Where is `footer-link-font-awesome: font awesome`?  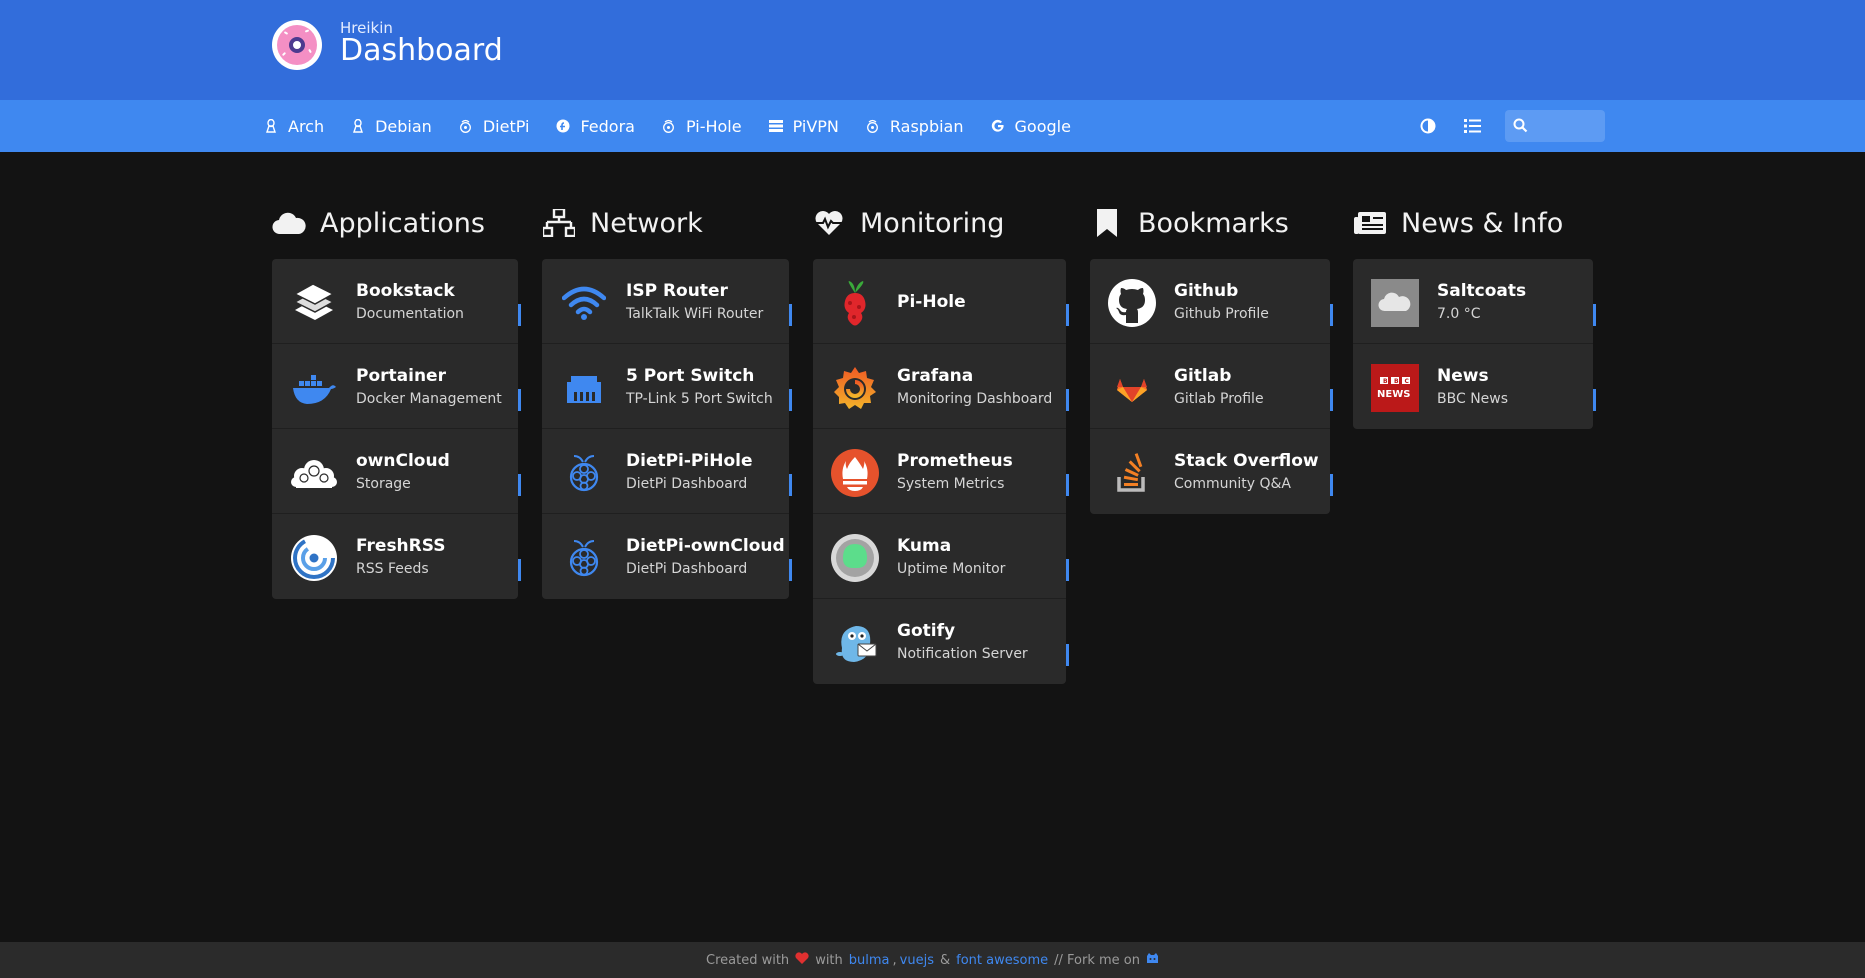
footer-link-font-awesome: font awesome is located at coordinates (1002, 960).